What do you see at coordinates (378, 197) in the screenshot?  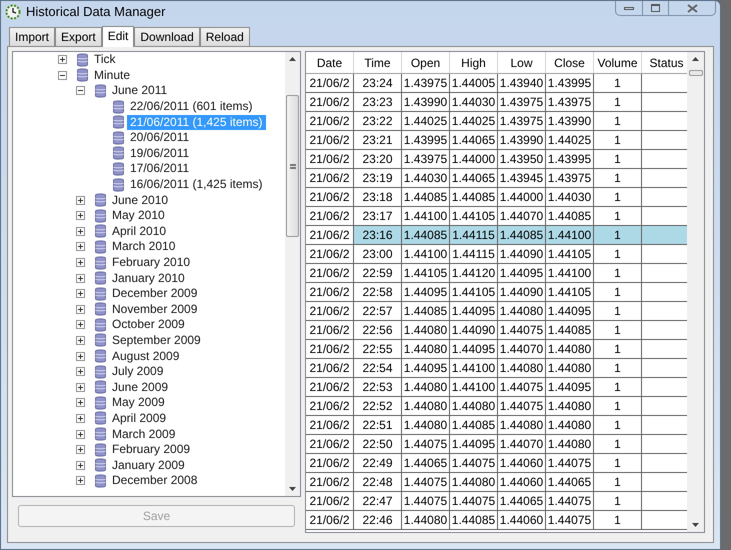 I see `table-cell: 23:18` at bounding box center [378, 197].